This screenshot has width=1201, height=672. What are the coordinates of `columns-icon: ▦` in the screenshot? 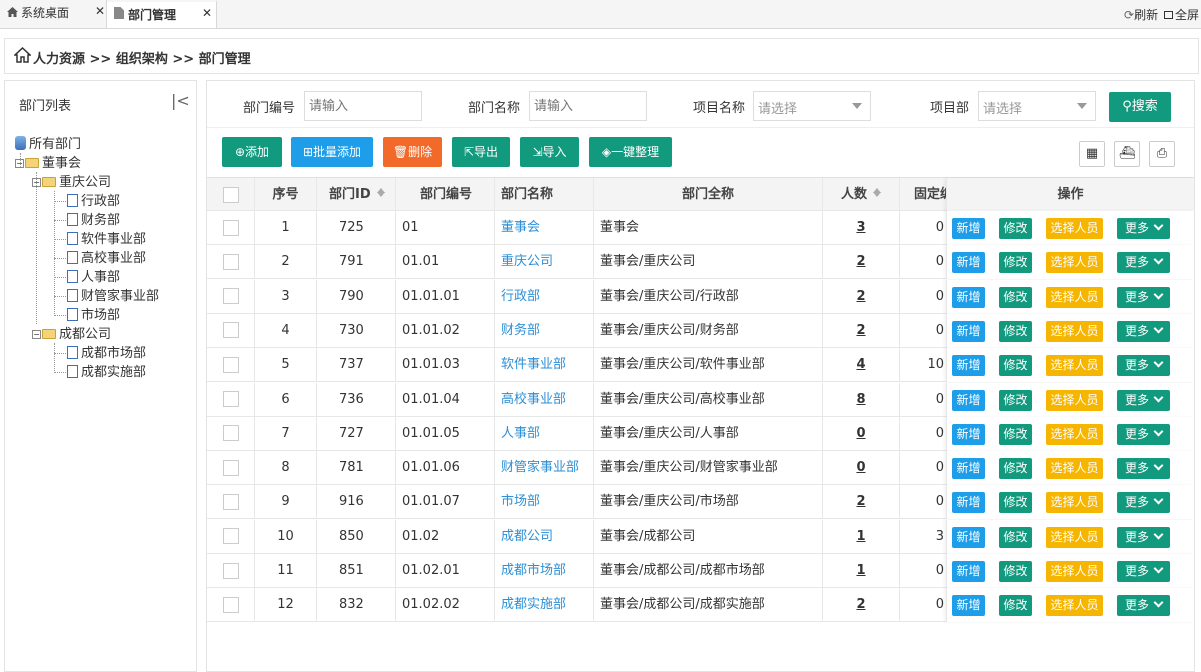 It's located at (1092, 154).